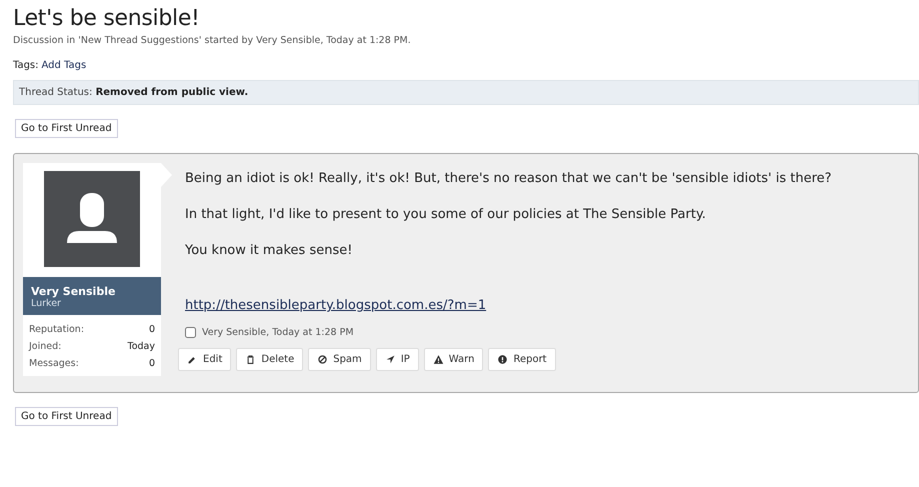 The image size is (919, 487). Describe the element at coordinates (54, 364) in the screenshot. I see `stat-label: Messages:` at that location.